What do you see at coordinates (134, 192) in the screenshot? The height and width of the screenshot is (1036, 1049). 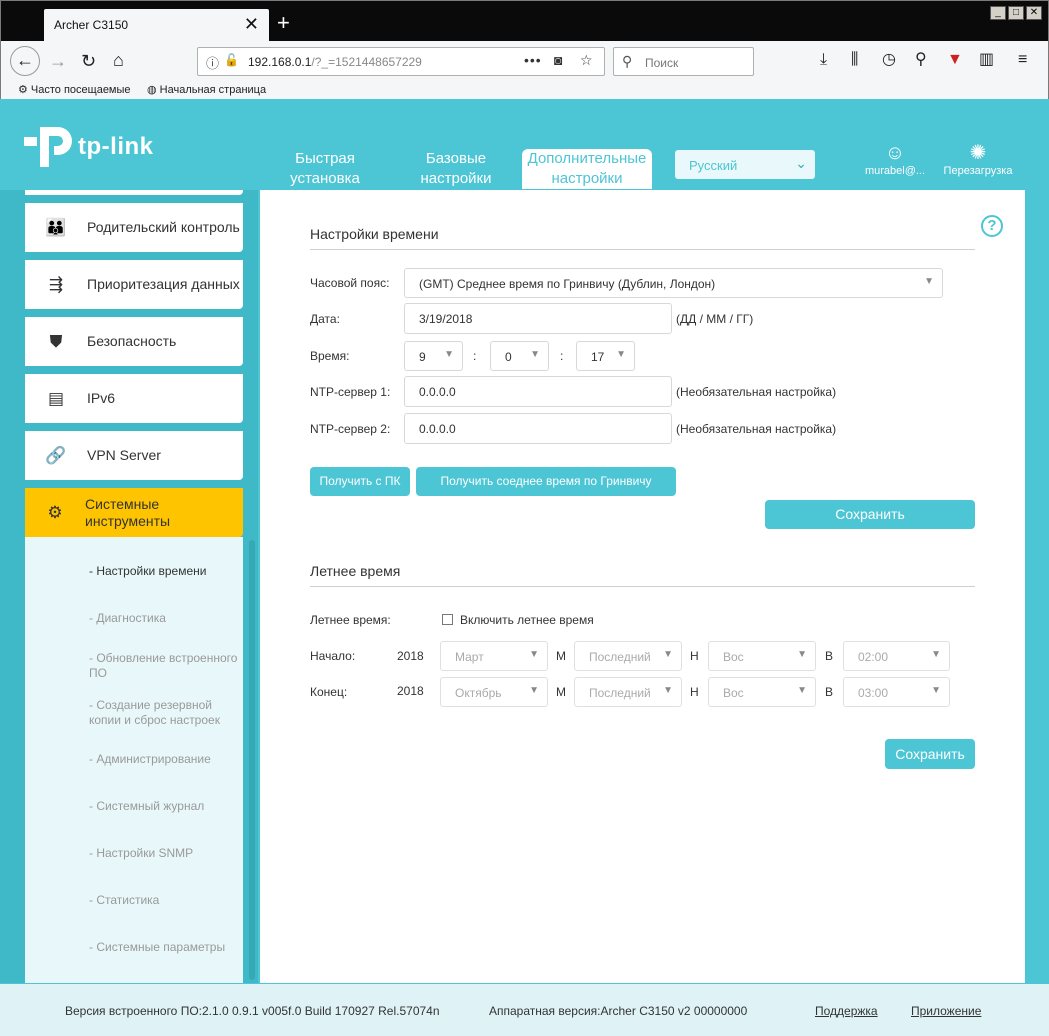 I see `sidebar-item-previous` at bounding box center [134, 192].